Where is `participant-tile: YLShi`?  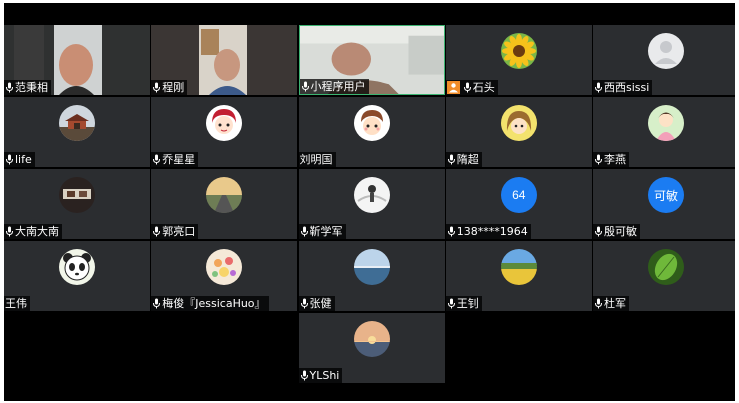 participant-tile: YLShi is located at coordinates (371, 348).